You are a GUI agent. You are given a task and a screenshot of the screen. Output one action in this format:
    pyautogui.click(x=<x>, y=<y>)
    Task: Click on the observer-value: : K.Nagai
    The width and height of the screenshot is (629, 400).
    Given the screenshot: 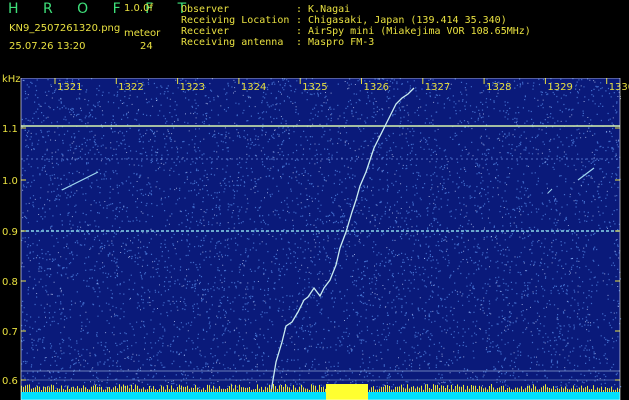 What is the action you would take?
    pyautogui.click(x=323, y=9)
    